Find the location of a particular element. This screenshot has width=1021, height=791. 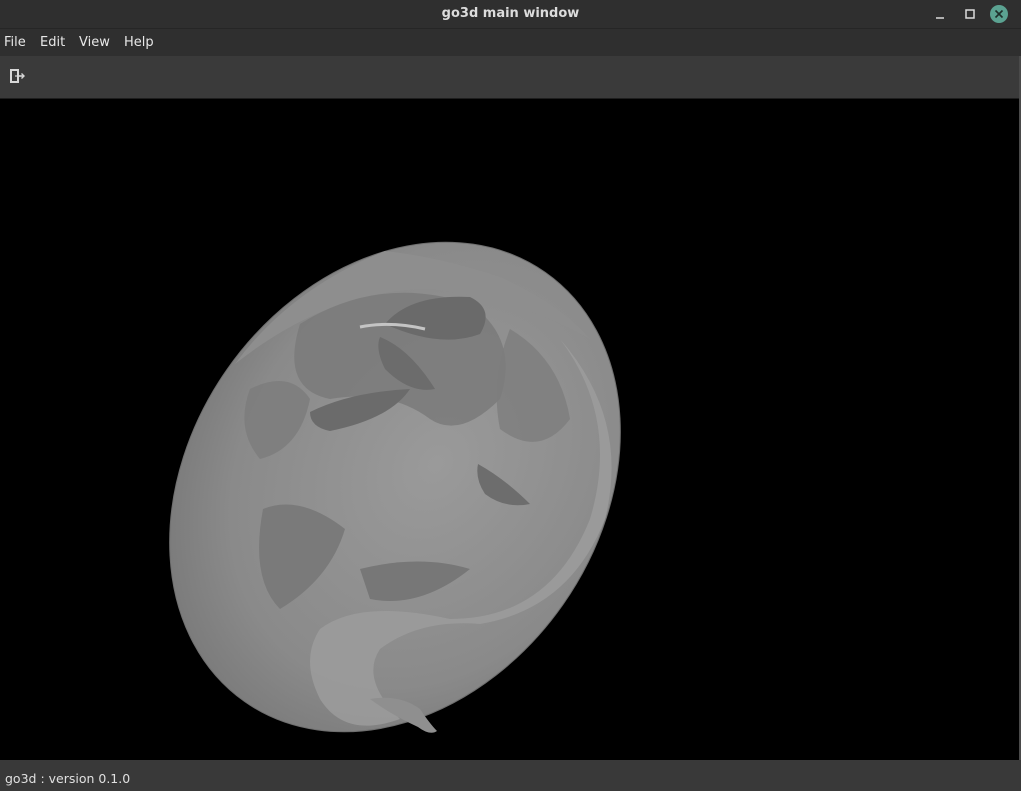

menu-view: View is located at coordinates (94, 42).